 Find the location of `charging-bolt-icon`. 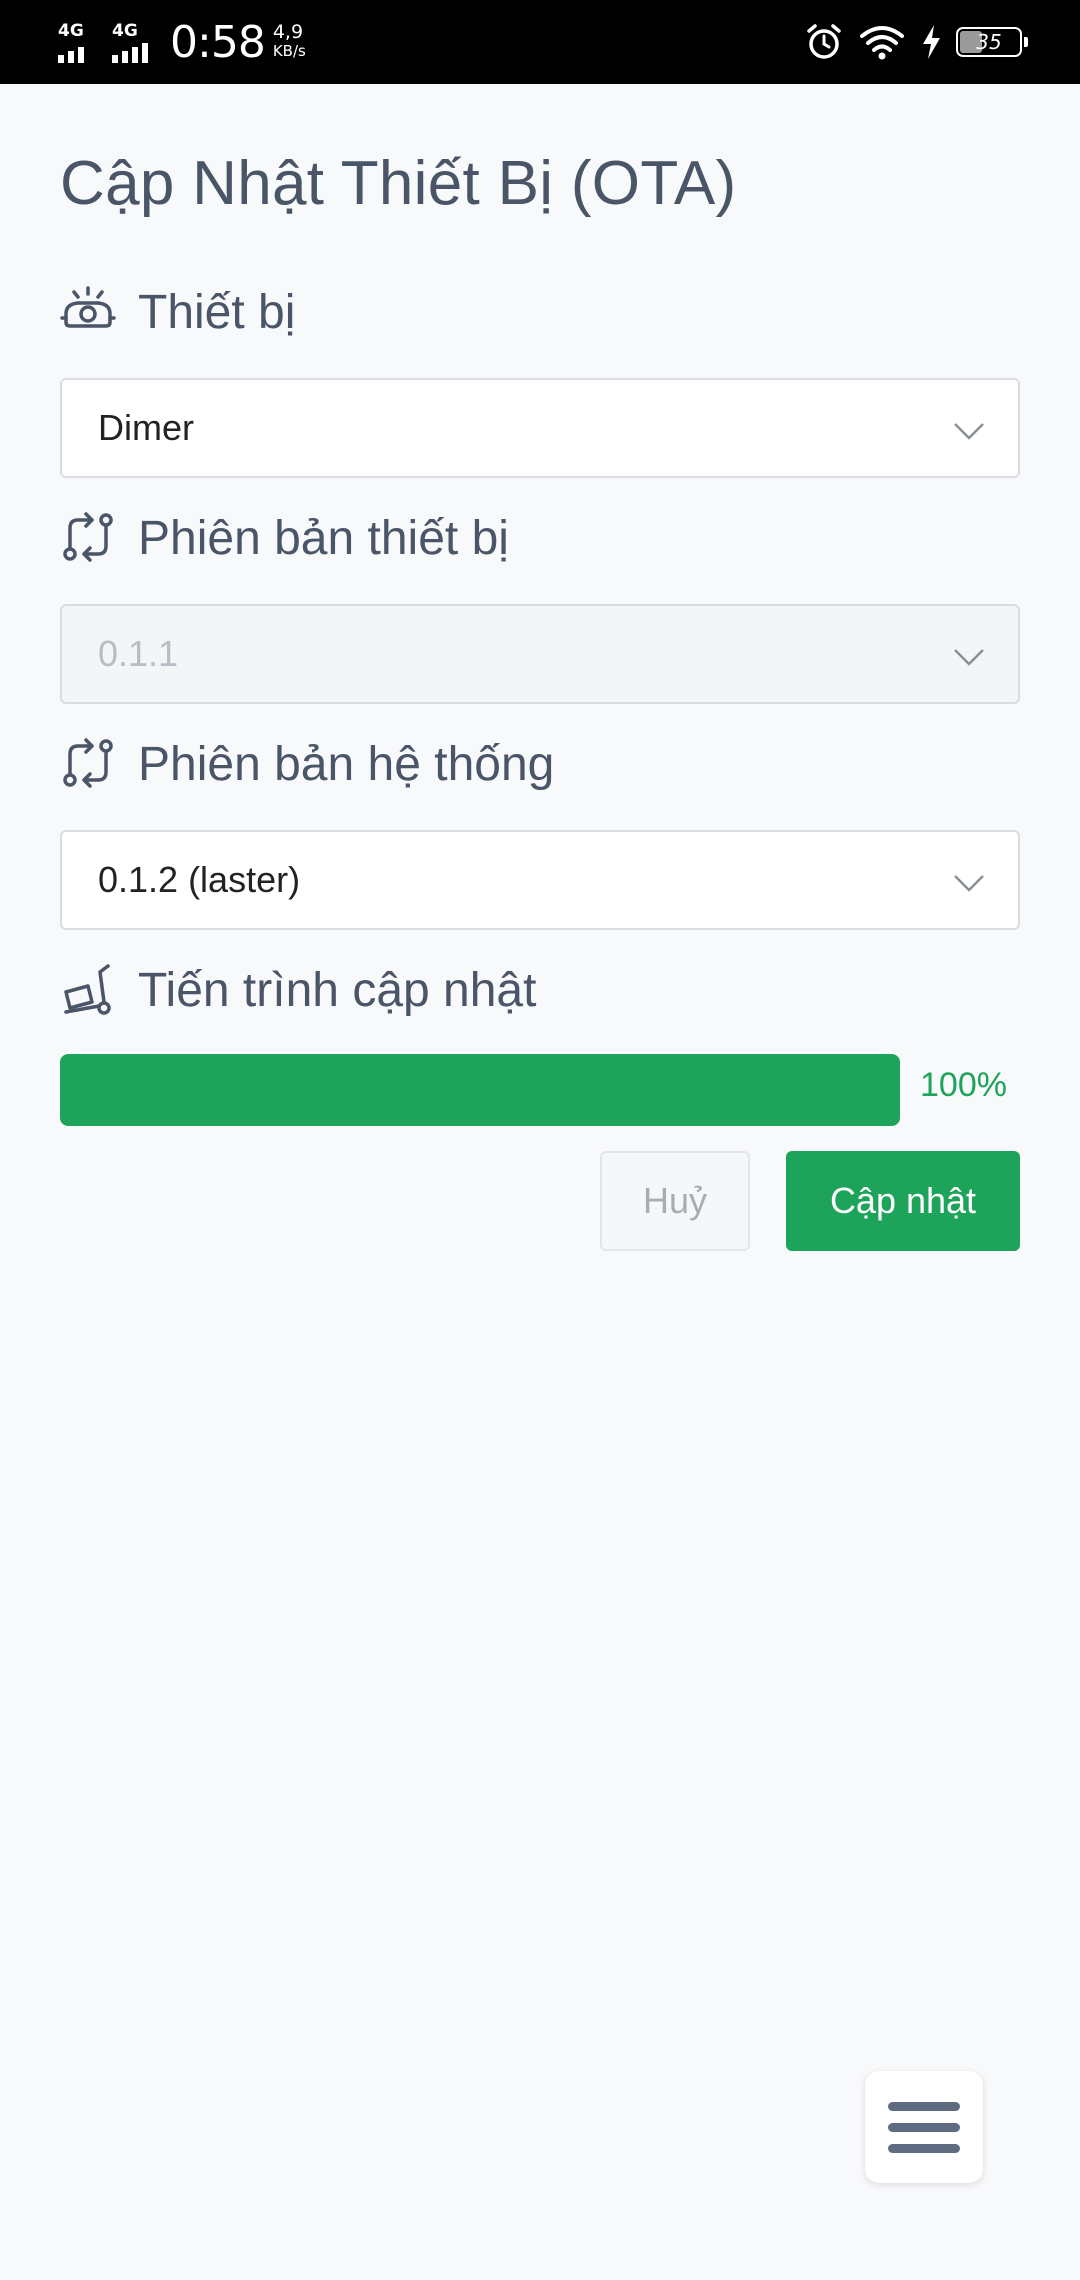

charging-bolt-icon is located at coordinates (931, 42).